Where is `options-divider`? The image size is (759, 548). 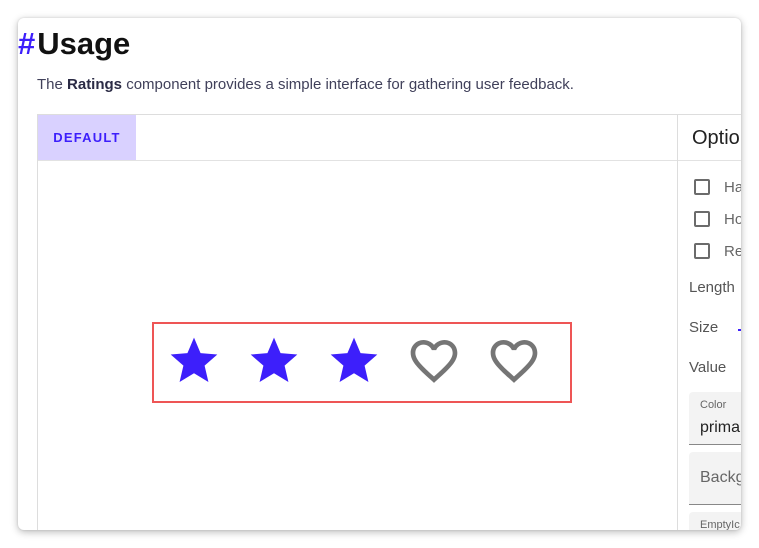
options-divider is located at coordinates (709, 160).